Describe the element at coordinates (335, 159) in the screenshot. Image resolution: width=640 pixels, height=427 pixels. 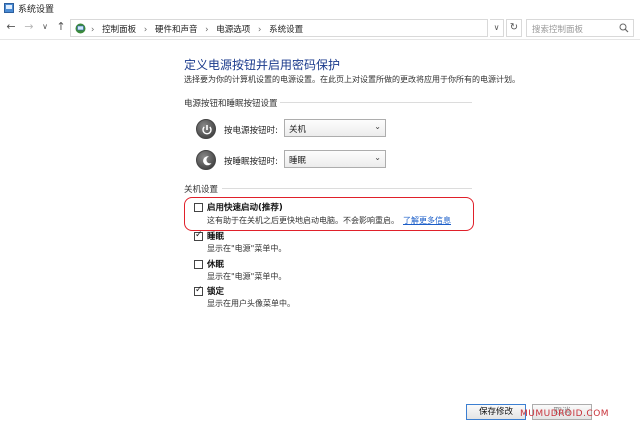
I see `sleep-button-select: 睡眠 ⌄` at that location.